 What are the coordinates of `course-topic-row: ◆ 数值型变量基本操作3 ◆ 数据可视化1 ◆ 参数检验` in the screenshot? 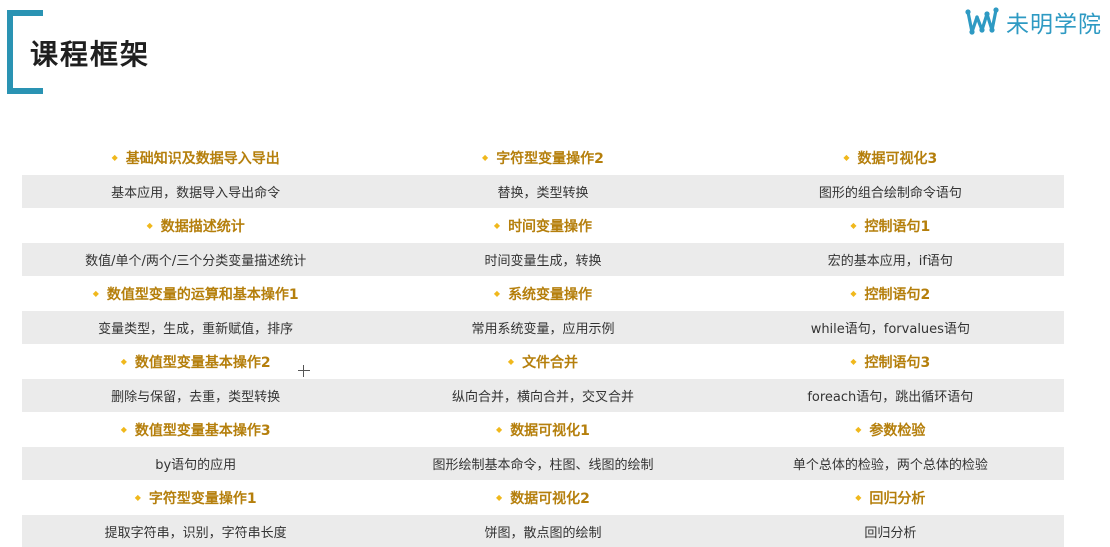 It's located at (543, 429).